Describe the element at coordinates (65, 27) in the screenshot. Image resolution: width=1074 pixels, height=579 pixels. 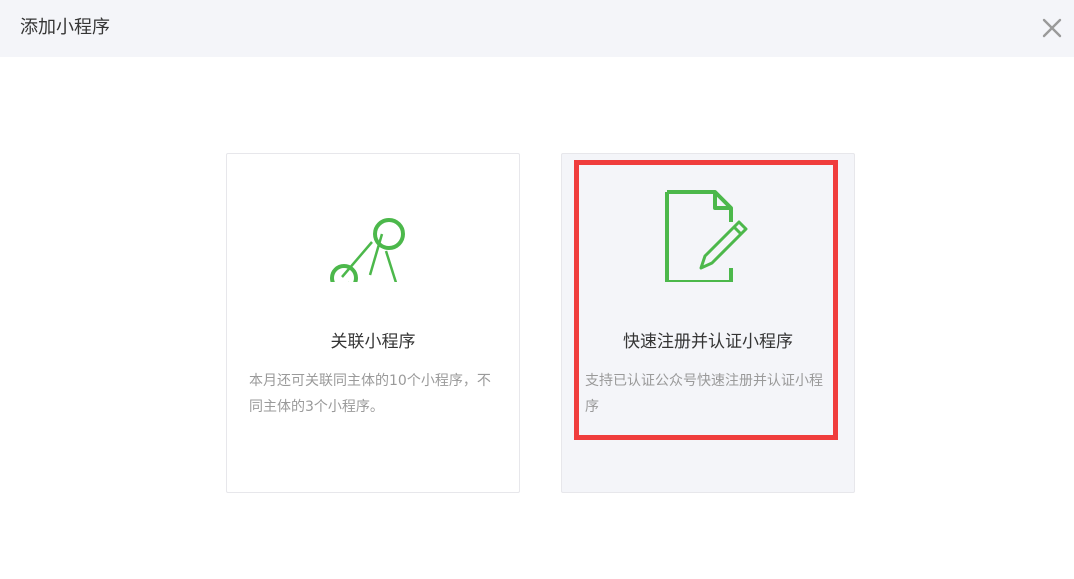
I see `dialog-title: 添加小程序` at that location.